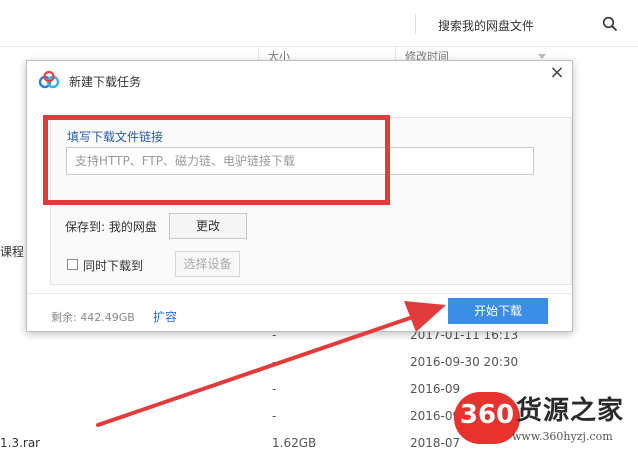 This screenshot has width=638, height=464. I want to click on row-date: 2016-09-30 20:30, so click(464, 362).